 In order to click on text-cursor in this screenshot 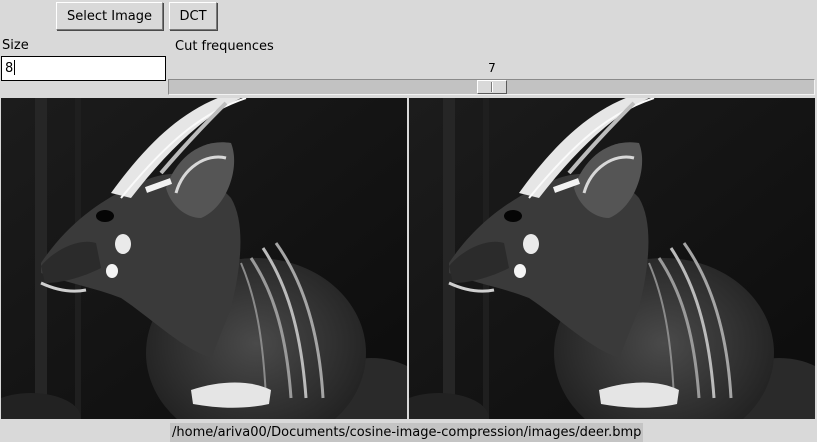, I will do `click(15, 67)`.